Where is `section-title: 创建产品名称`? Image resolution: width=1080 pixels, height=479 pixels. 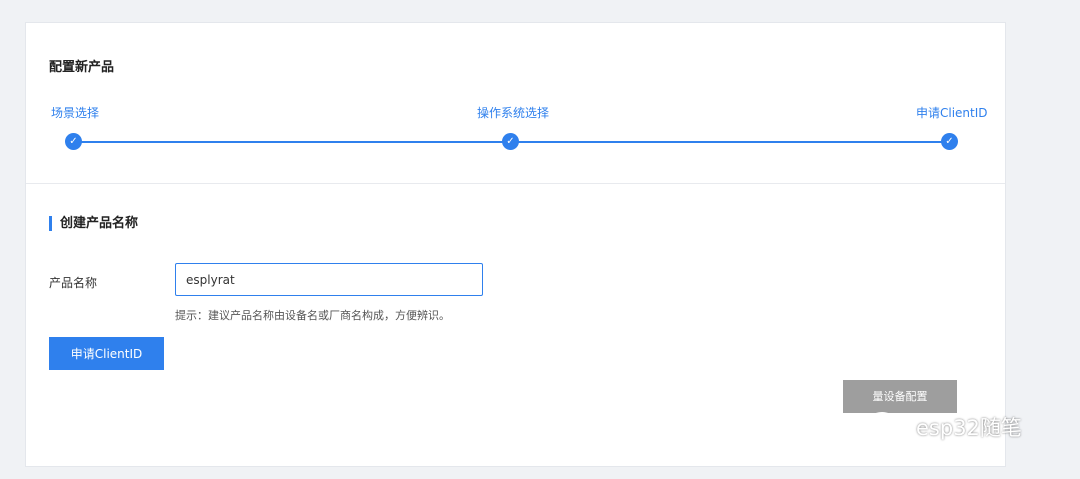
section-title: 创建产品名称 is located at coordinates (93, 223).